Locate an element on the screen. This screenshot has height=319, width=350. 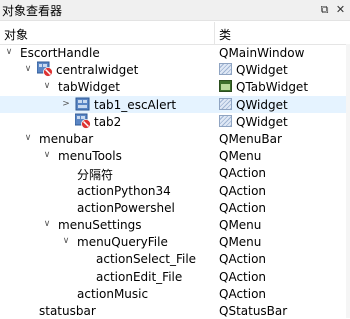
object-name: menubar is located at coordinates (66, 139).